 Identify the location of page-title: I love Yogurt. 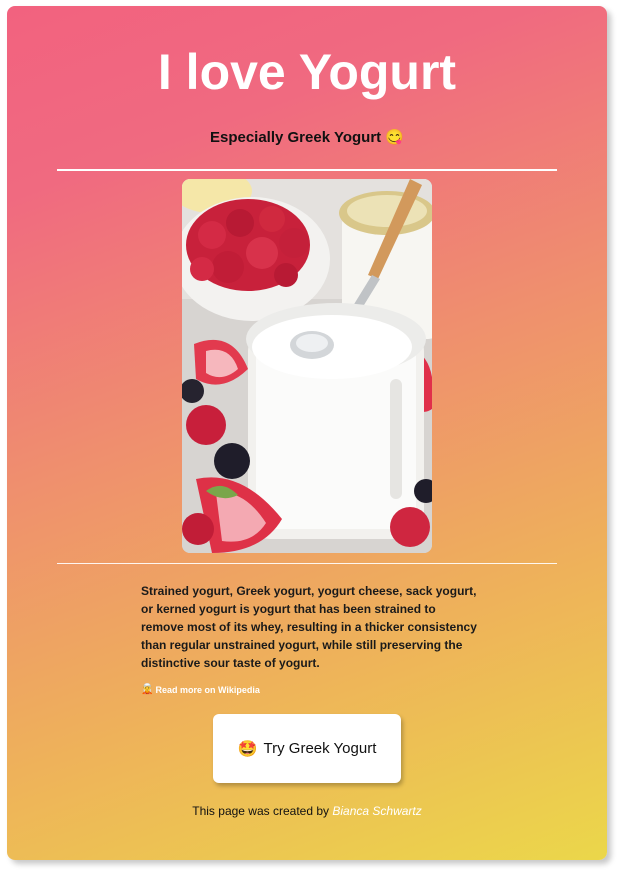
(307, 72).